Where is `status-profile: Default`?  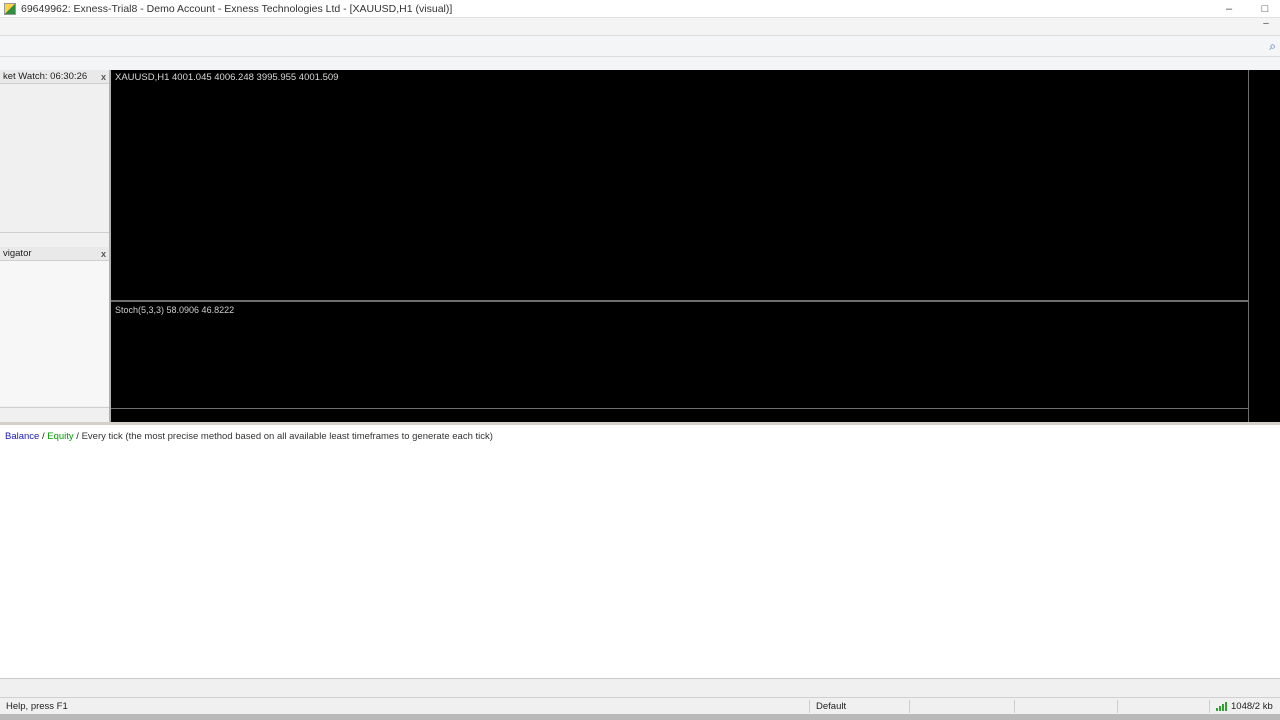
status-profile: Default is located at coordinates (860, 706).